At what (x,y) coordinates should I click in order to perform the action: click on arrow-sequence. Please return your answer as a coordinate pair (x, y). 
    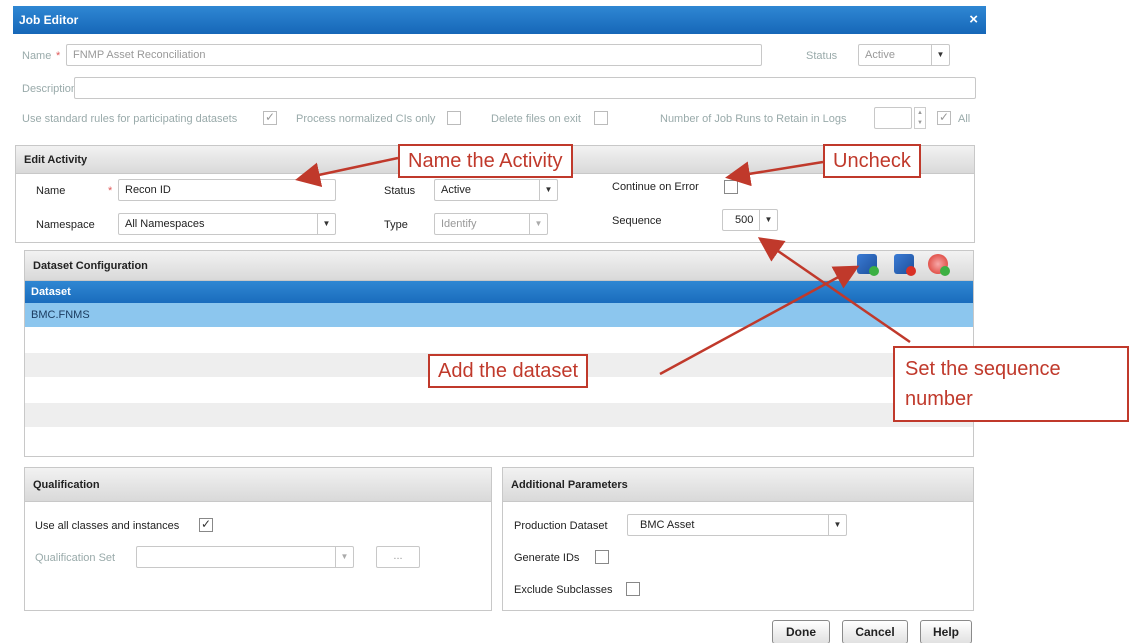
    Looking at the image, I should click on (834, 290).